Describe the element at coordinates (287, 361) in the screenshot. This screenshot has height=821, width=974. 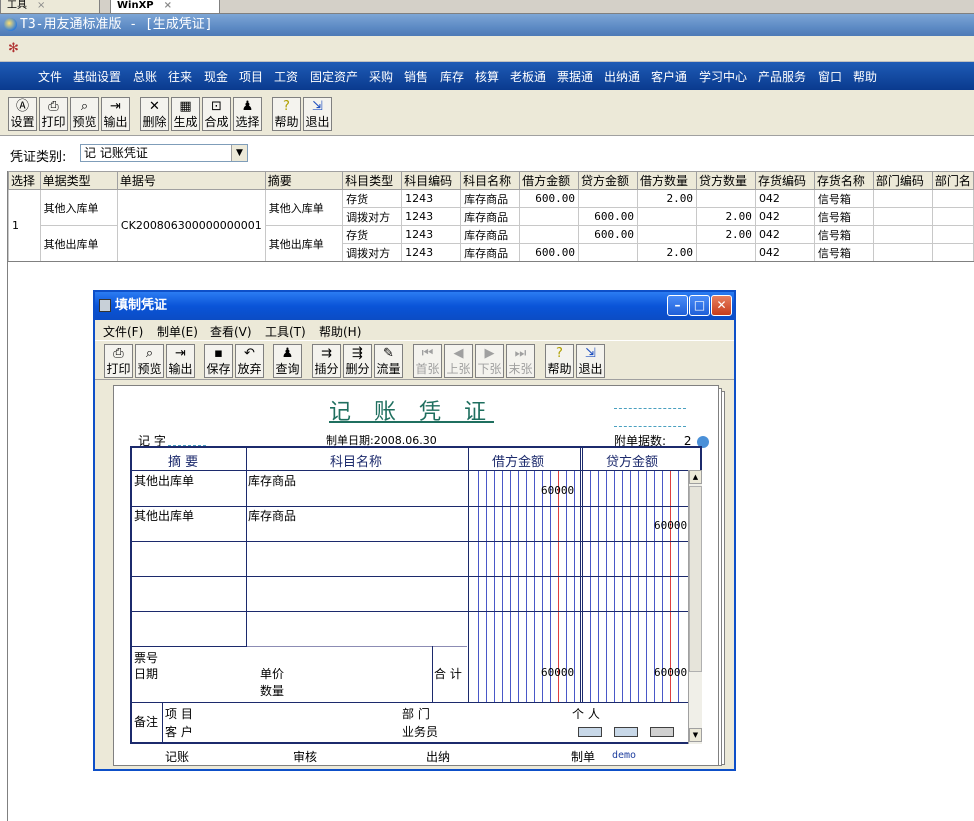
I see `query-button: ♟ 查询` at that location.